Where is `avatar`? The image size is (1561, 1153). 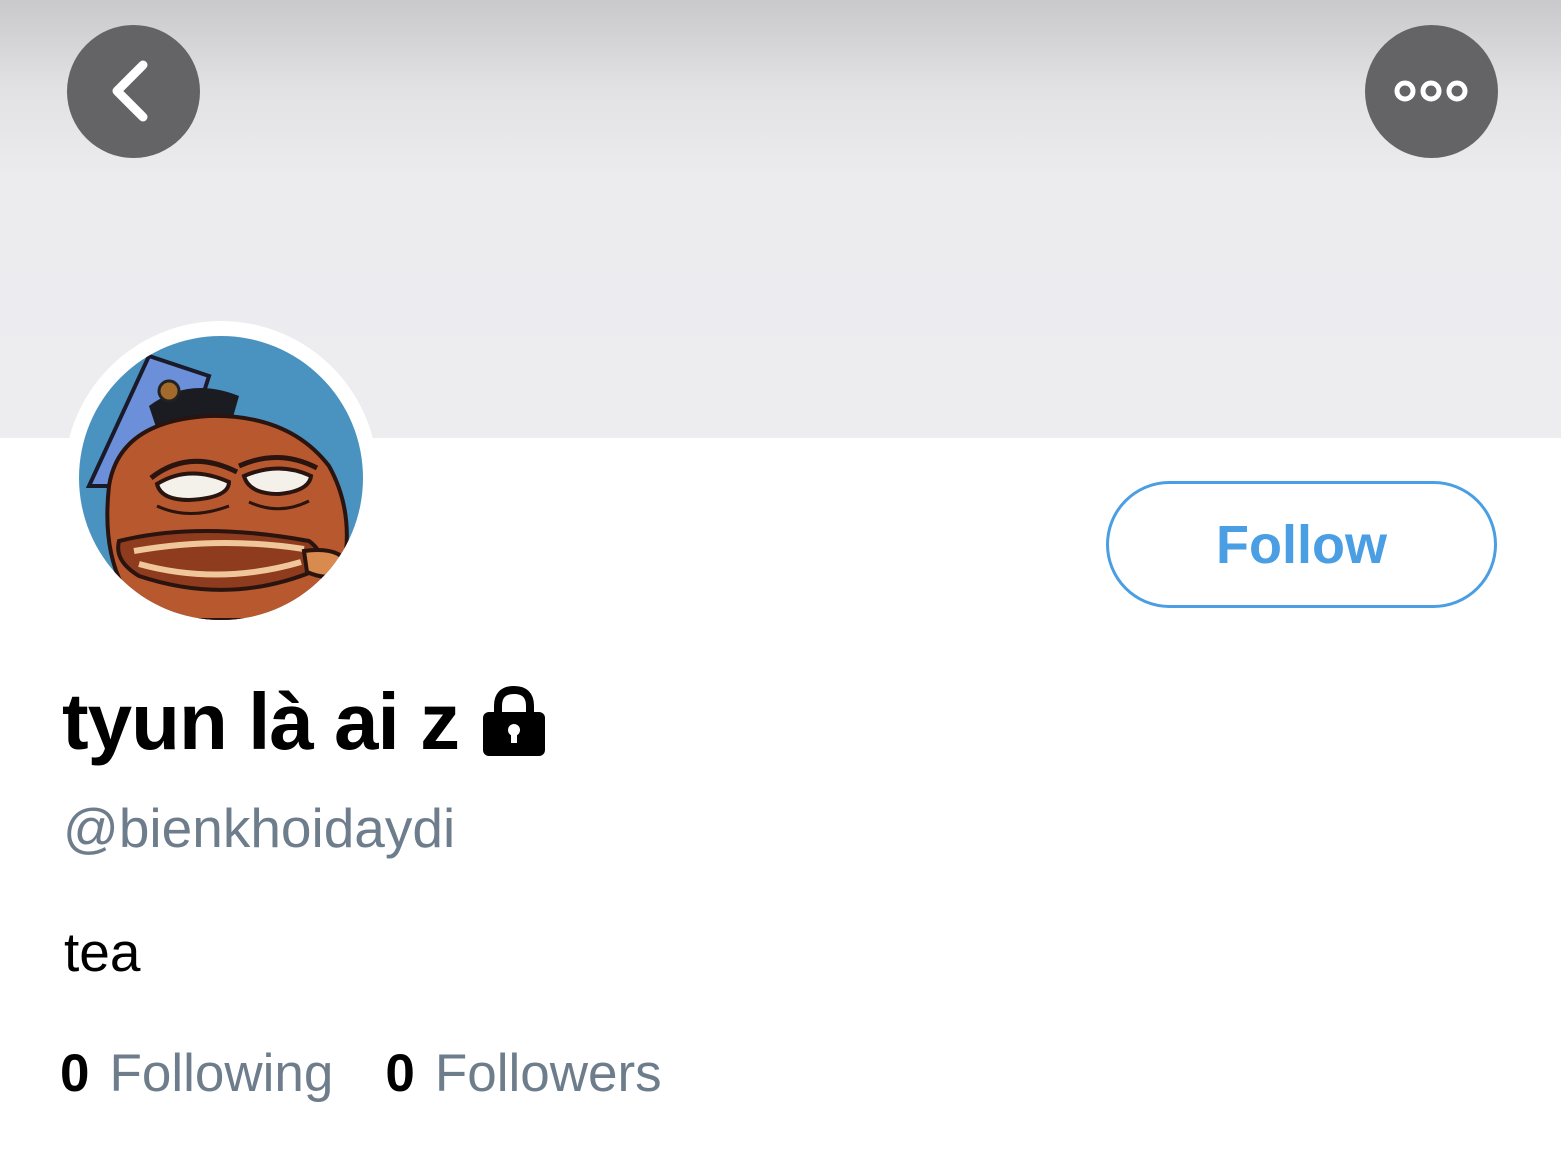
avatar is located at coordinates (221, 478).